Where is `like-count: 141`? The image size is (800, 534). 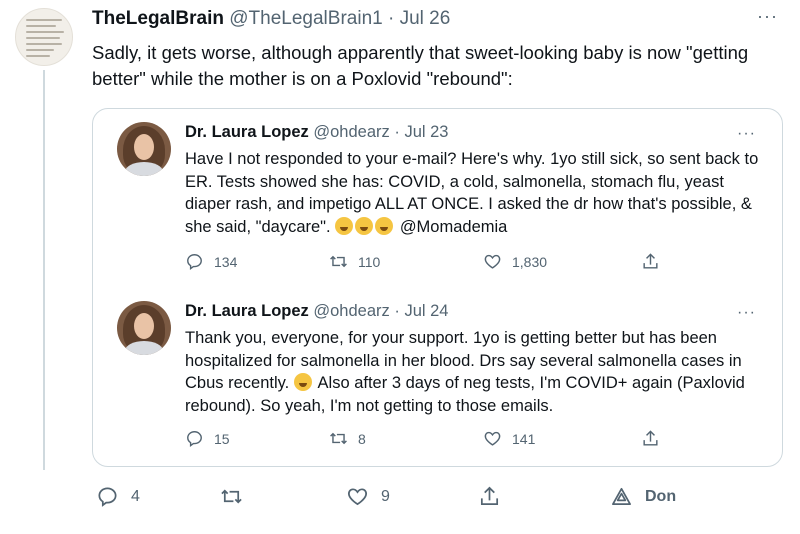 like-count: 141 is located at coordinates (524, 438).